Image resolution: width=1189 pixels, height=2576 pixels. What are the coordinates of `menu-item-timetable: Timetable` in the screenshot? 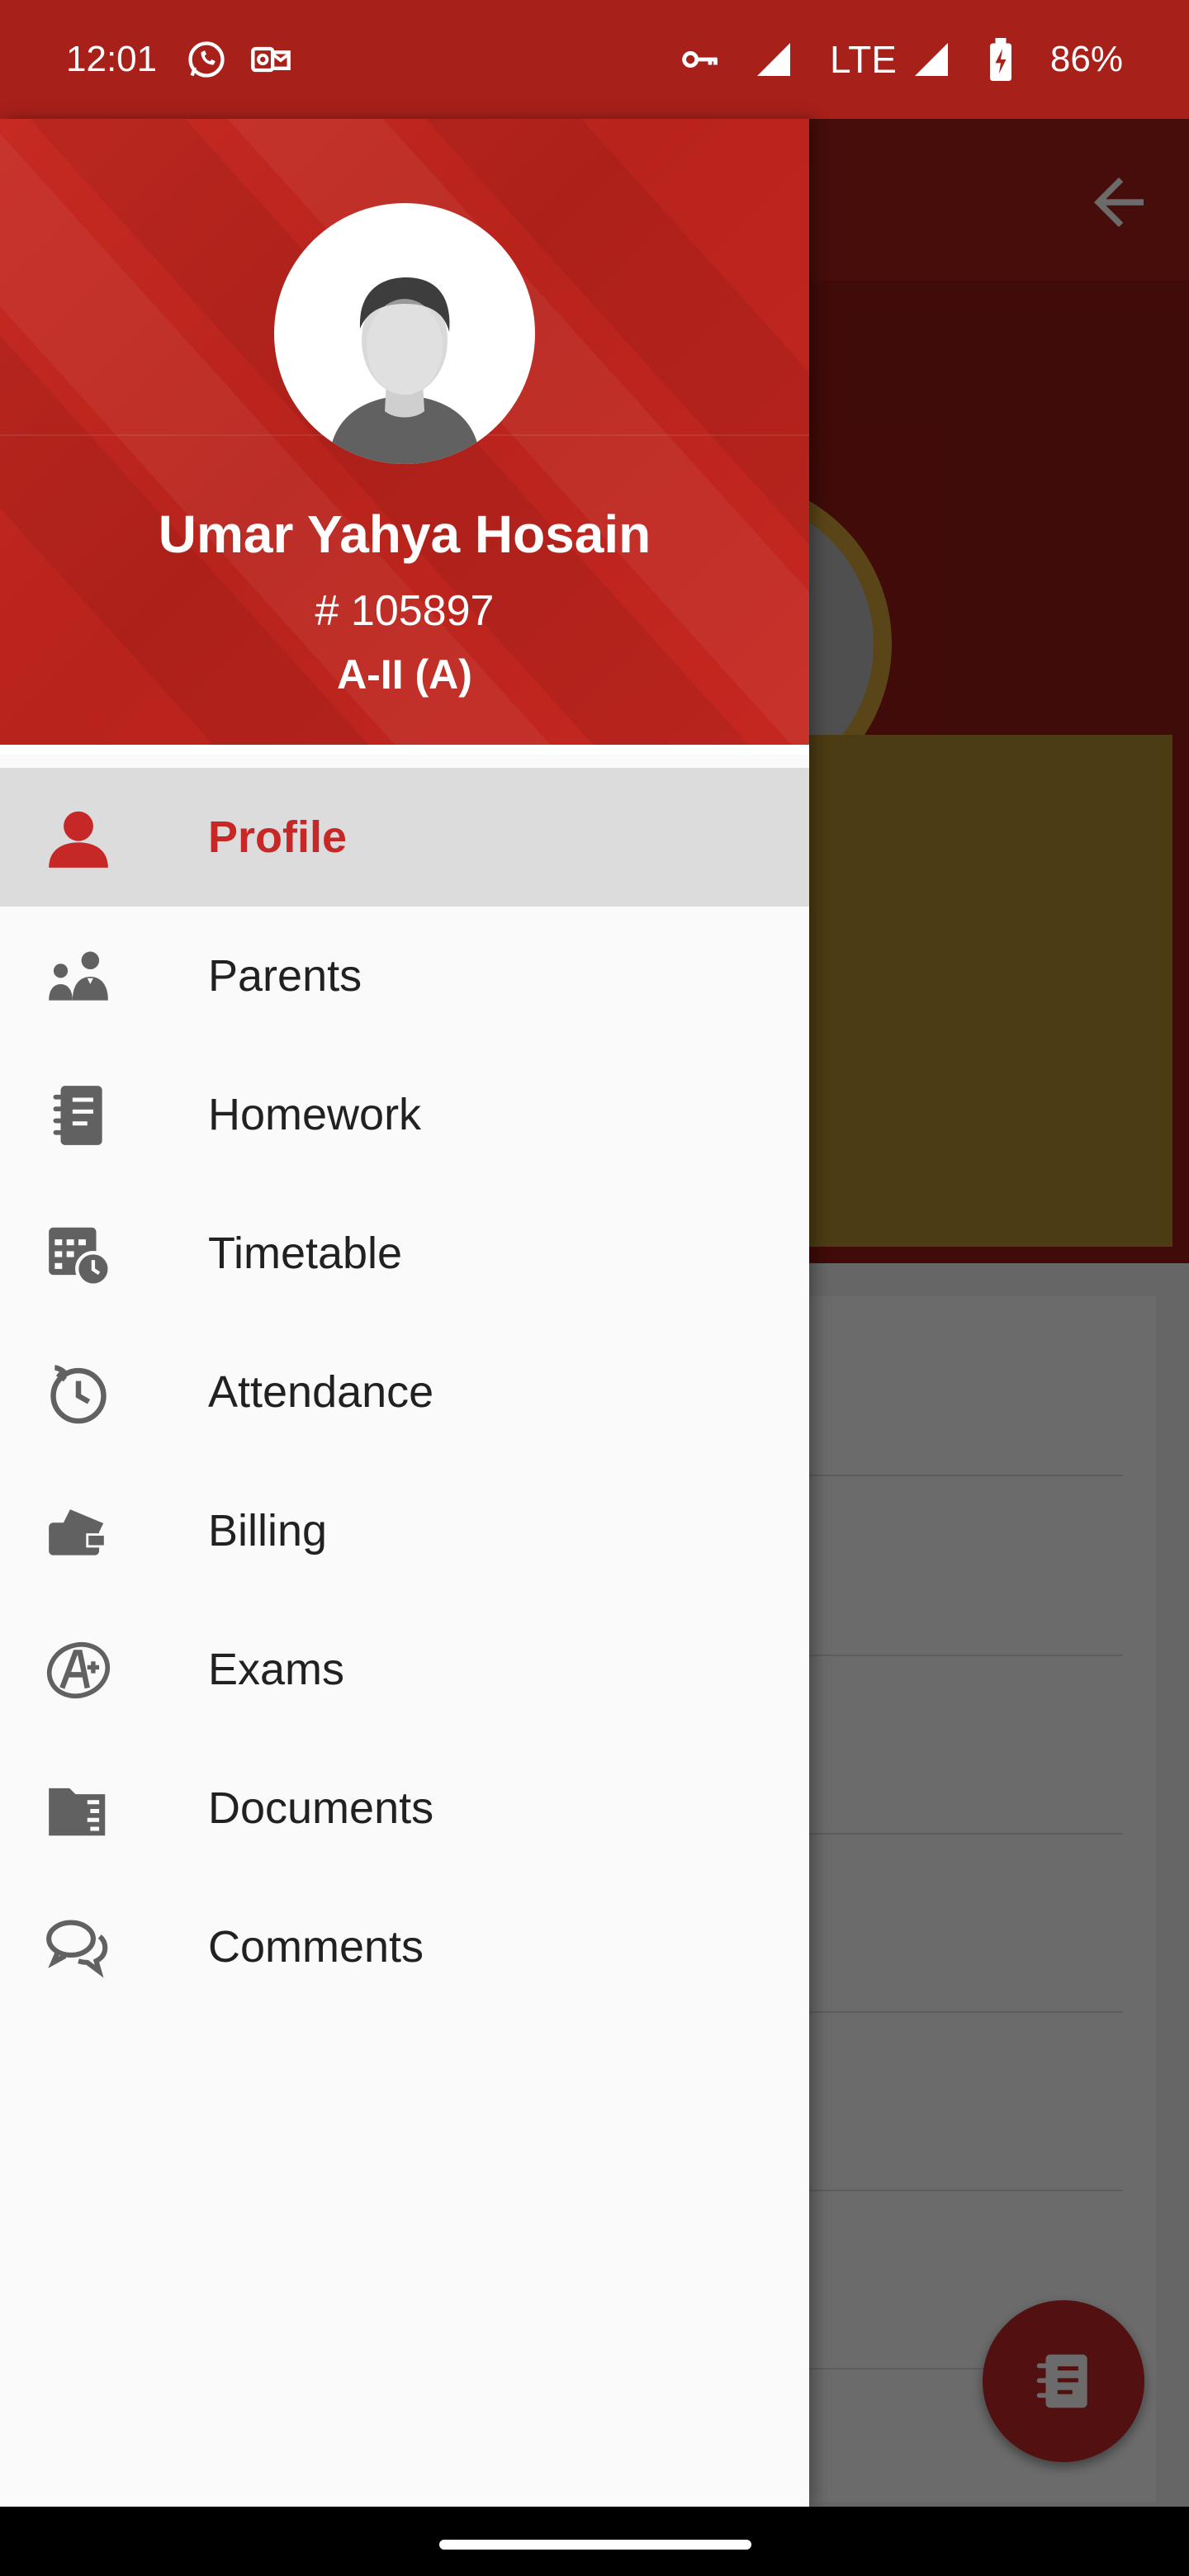 It's located at (404, 1253).